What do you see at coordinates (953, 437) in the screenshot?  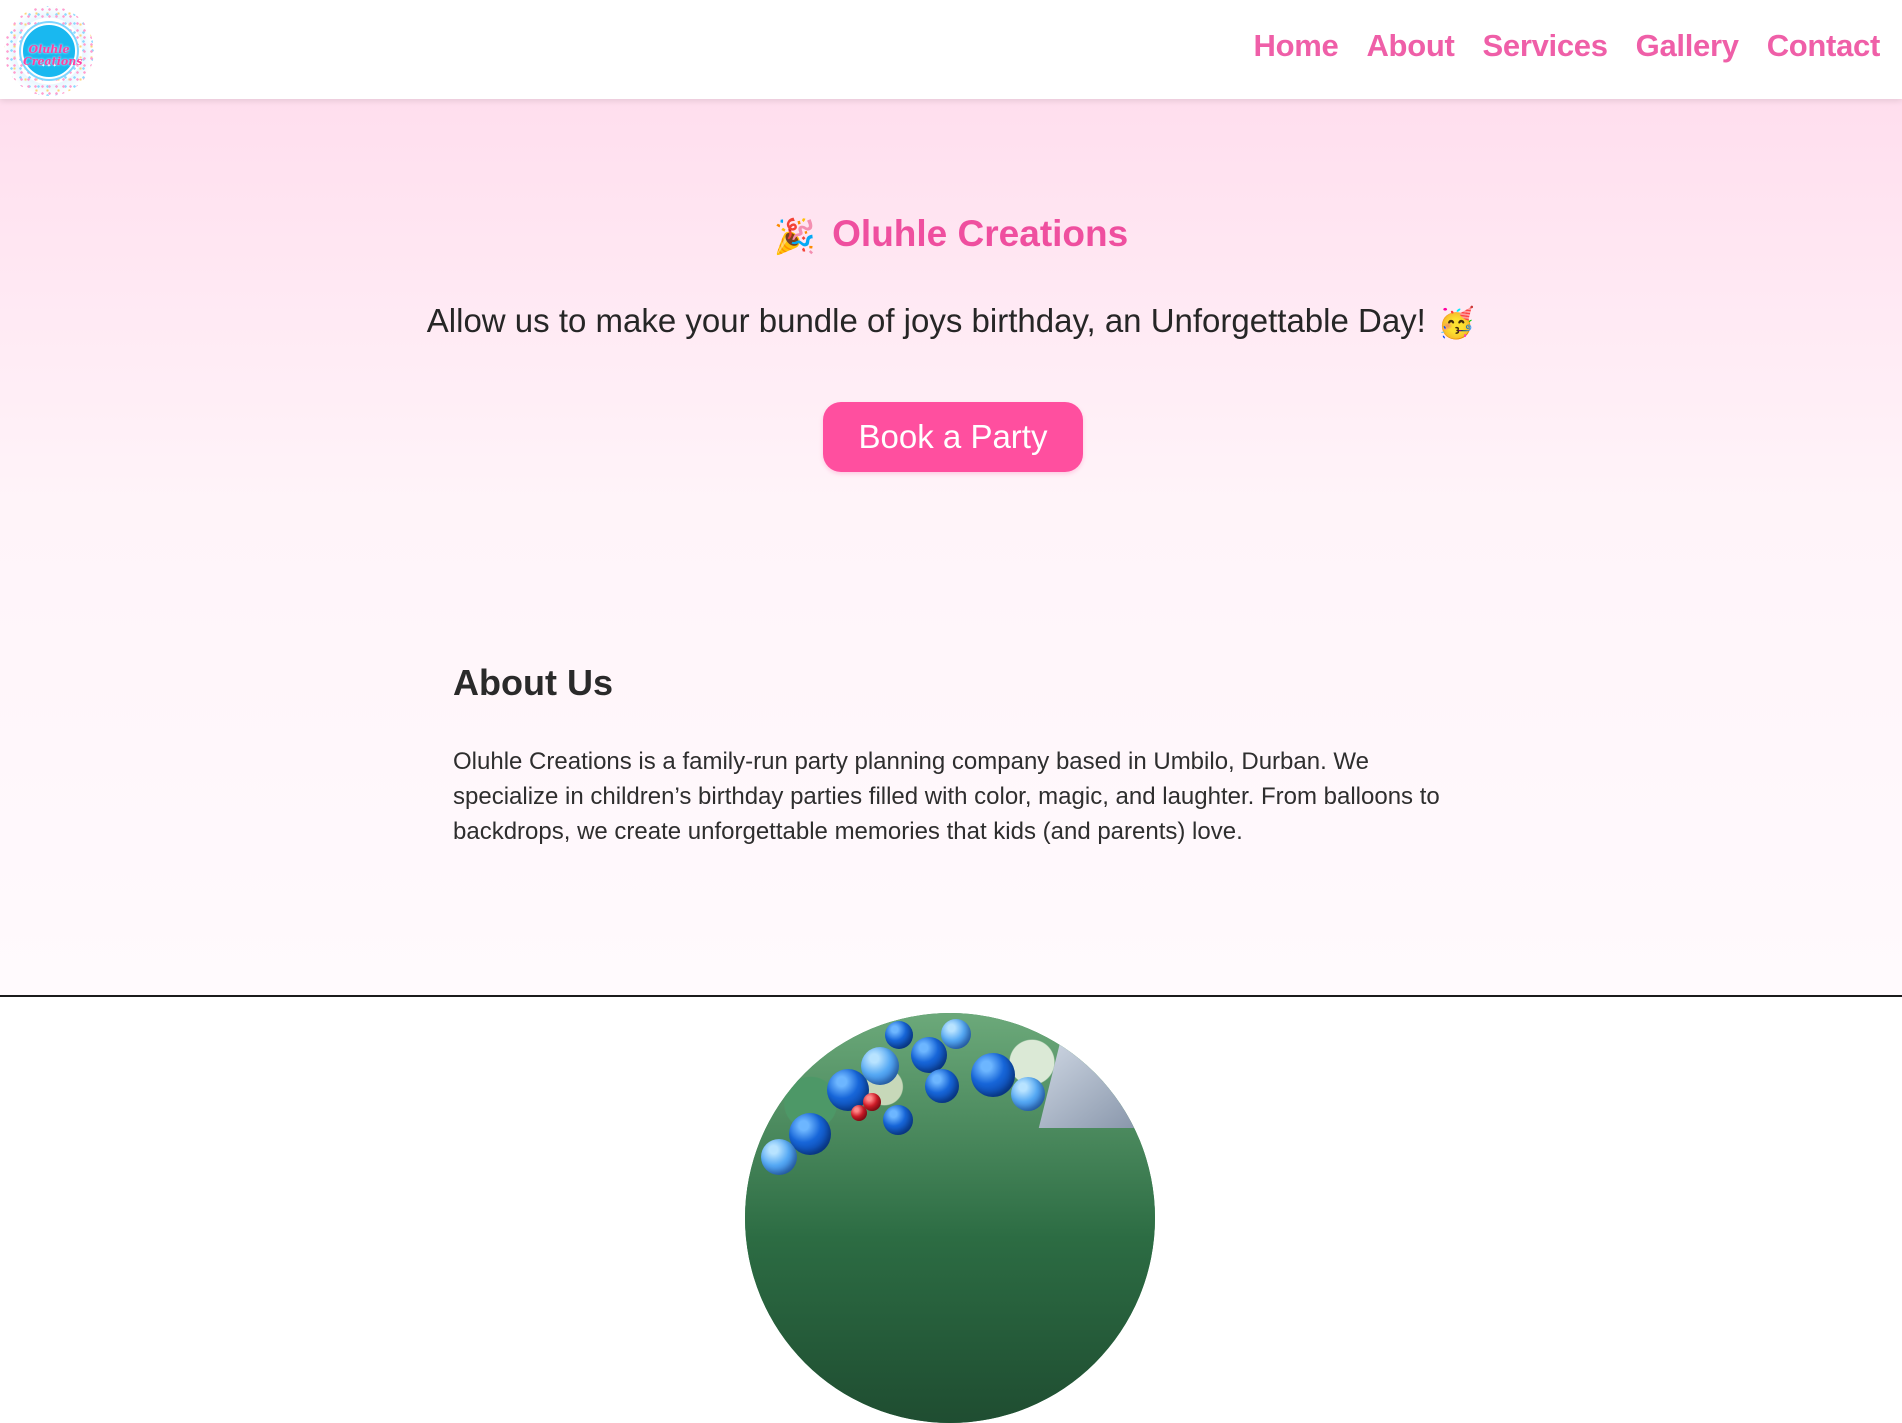 I see `book-party-button: Book a Party` at bounding box center [953, 437].